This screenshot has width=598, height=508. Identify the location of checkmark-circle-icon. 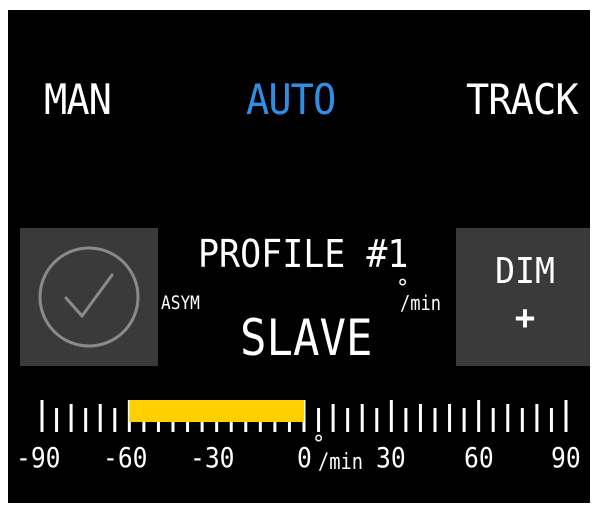
(89, 297).